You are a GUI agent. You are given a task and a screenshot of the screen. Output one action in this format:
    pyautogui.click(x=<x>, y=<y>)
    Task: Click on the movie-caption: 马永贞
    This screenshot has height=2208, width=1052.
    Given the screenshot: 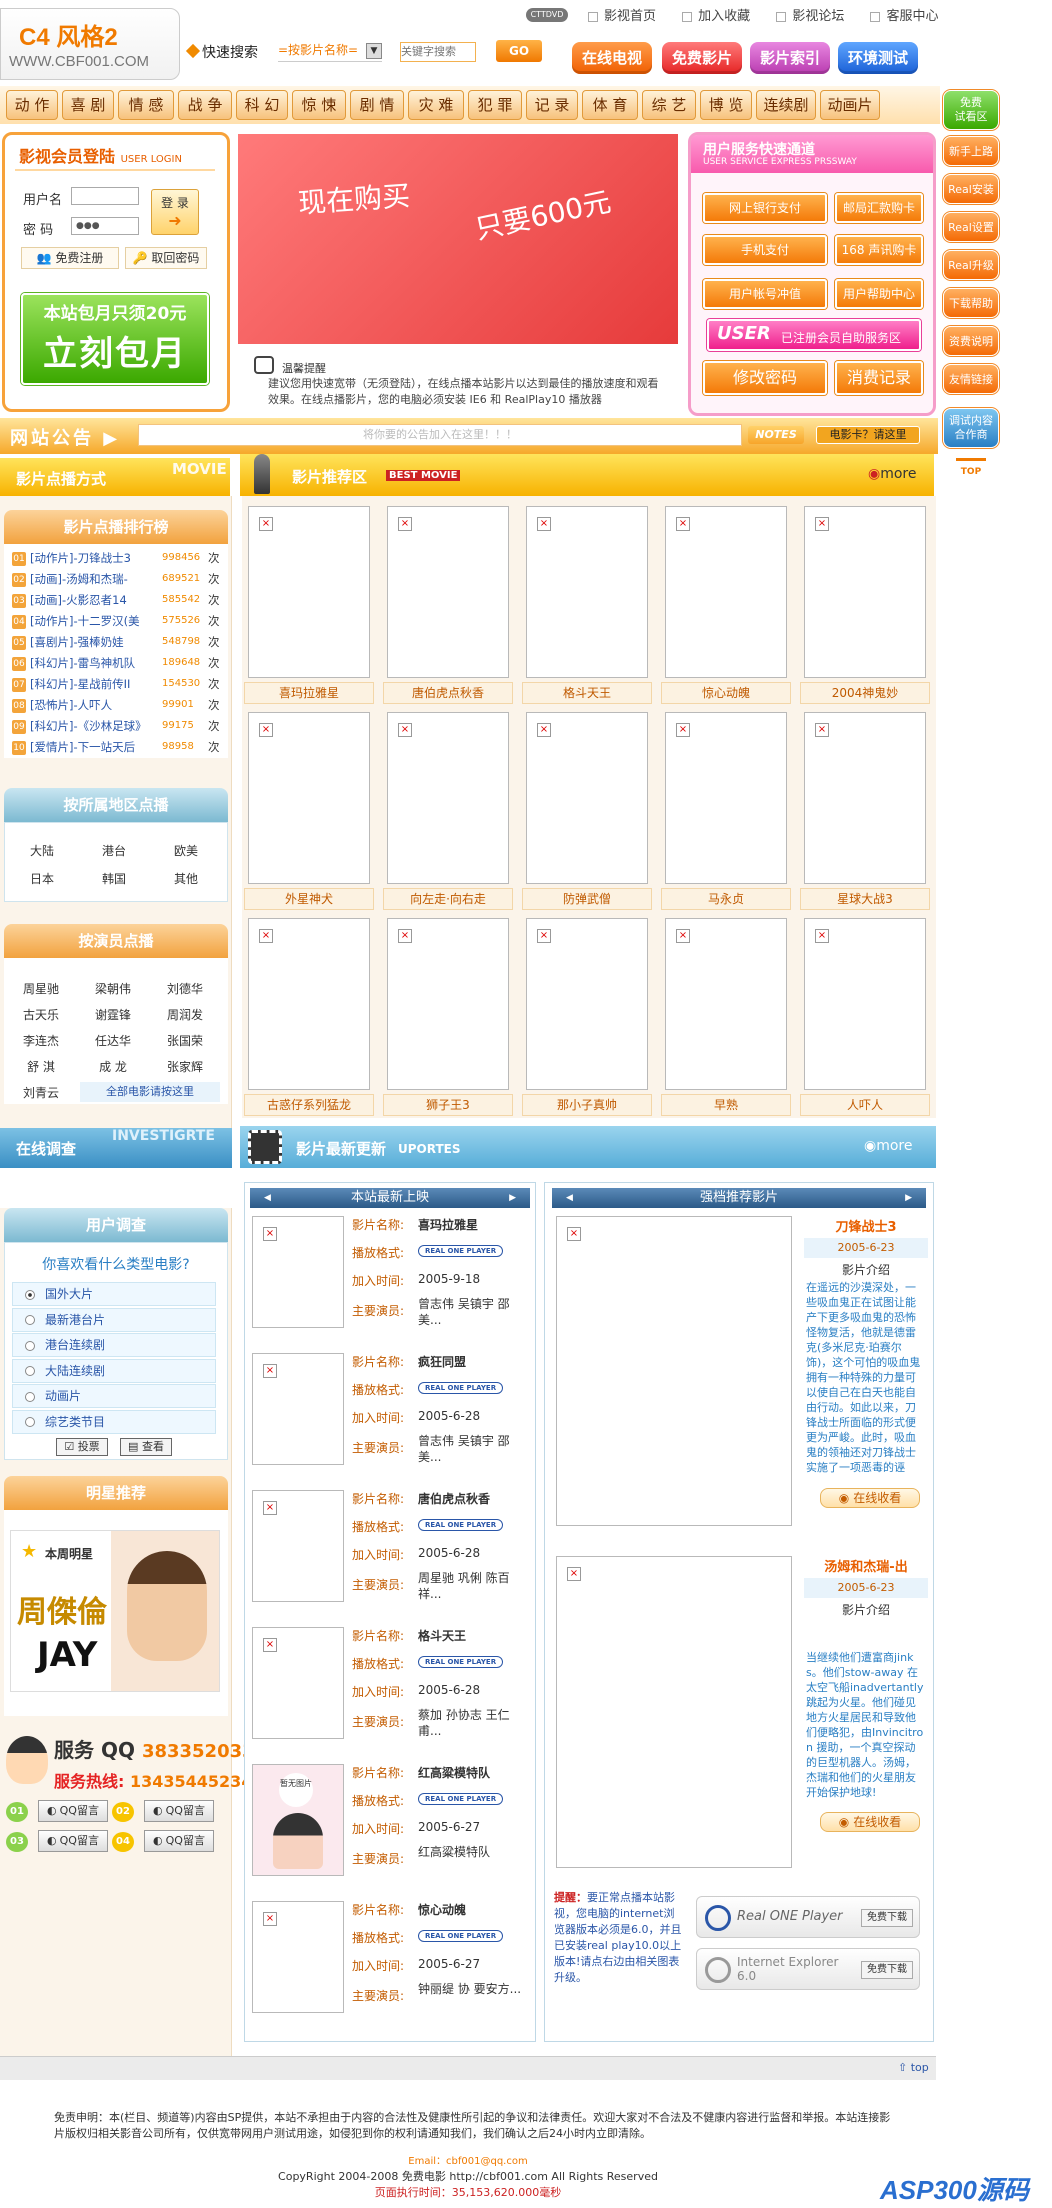 What is the action you would take?
    pyautogui.click(x=726, y=899)
    